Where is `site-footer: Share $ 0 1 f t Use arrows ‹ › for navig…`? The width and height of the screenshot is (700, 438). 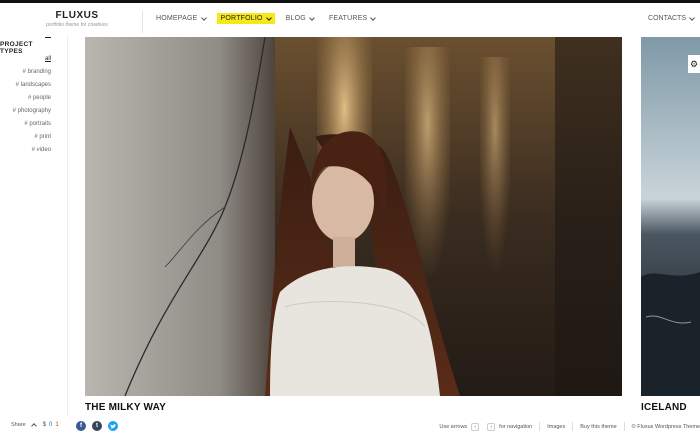
site-footer: Share $ 0 1 f t Use arrows ‹ › for navig… is located at coordinates (350, 428).